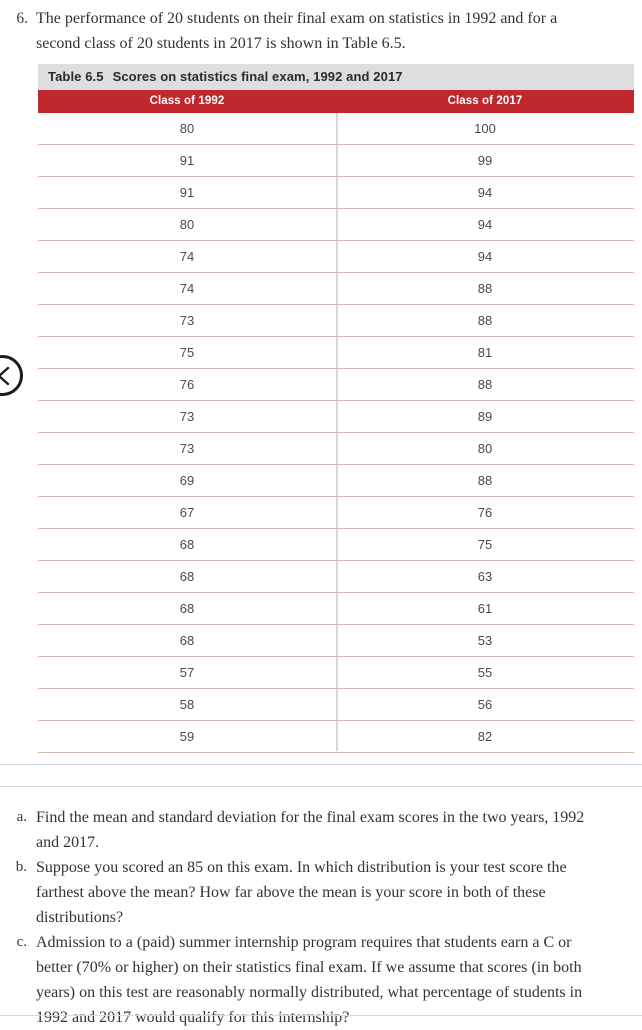 This screenshot has width=642, height=1030. I want to click on table-row: 91 94, so click(336, 193).